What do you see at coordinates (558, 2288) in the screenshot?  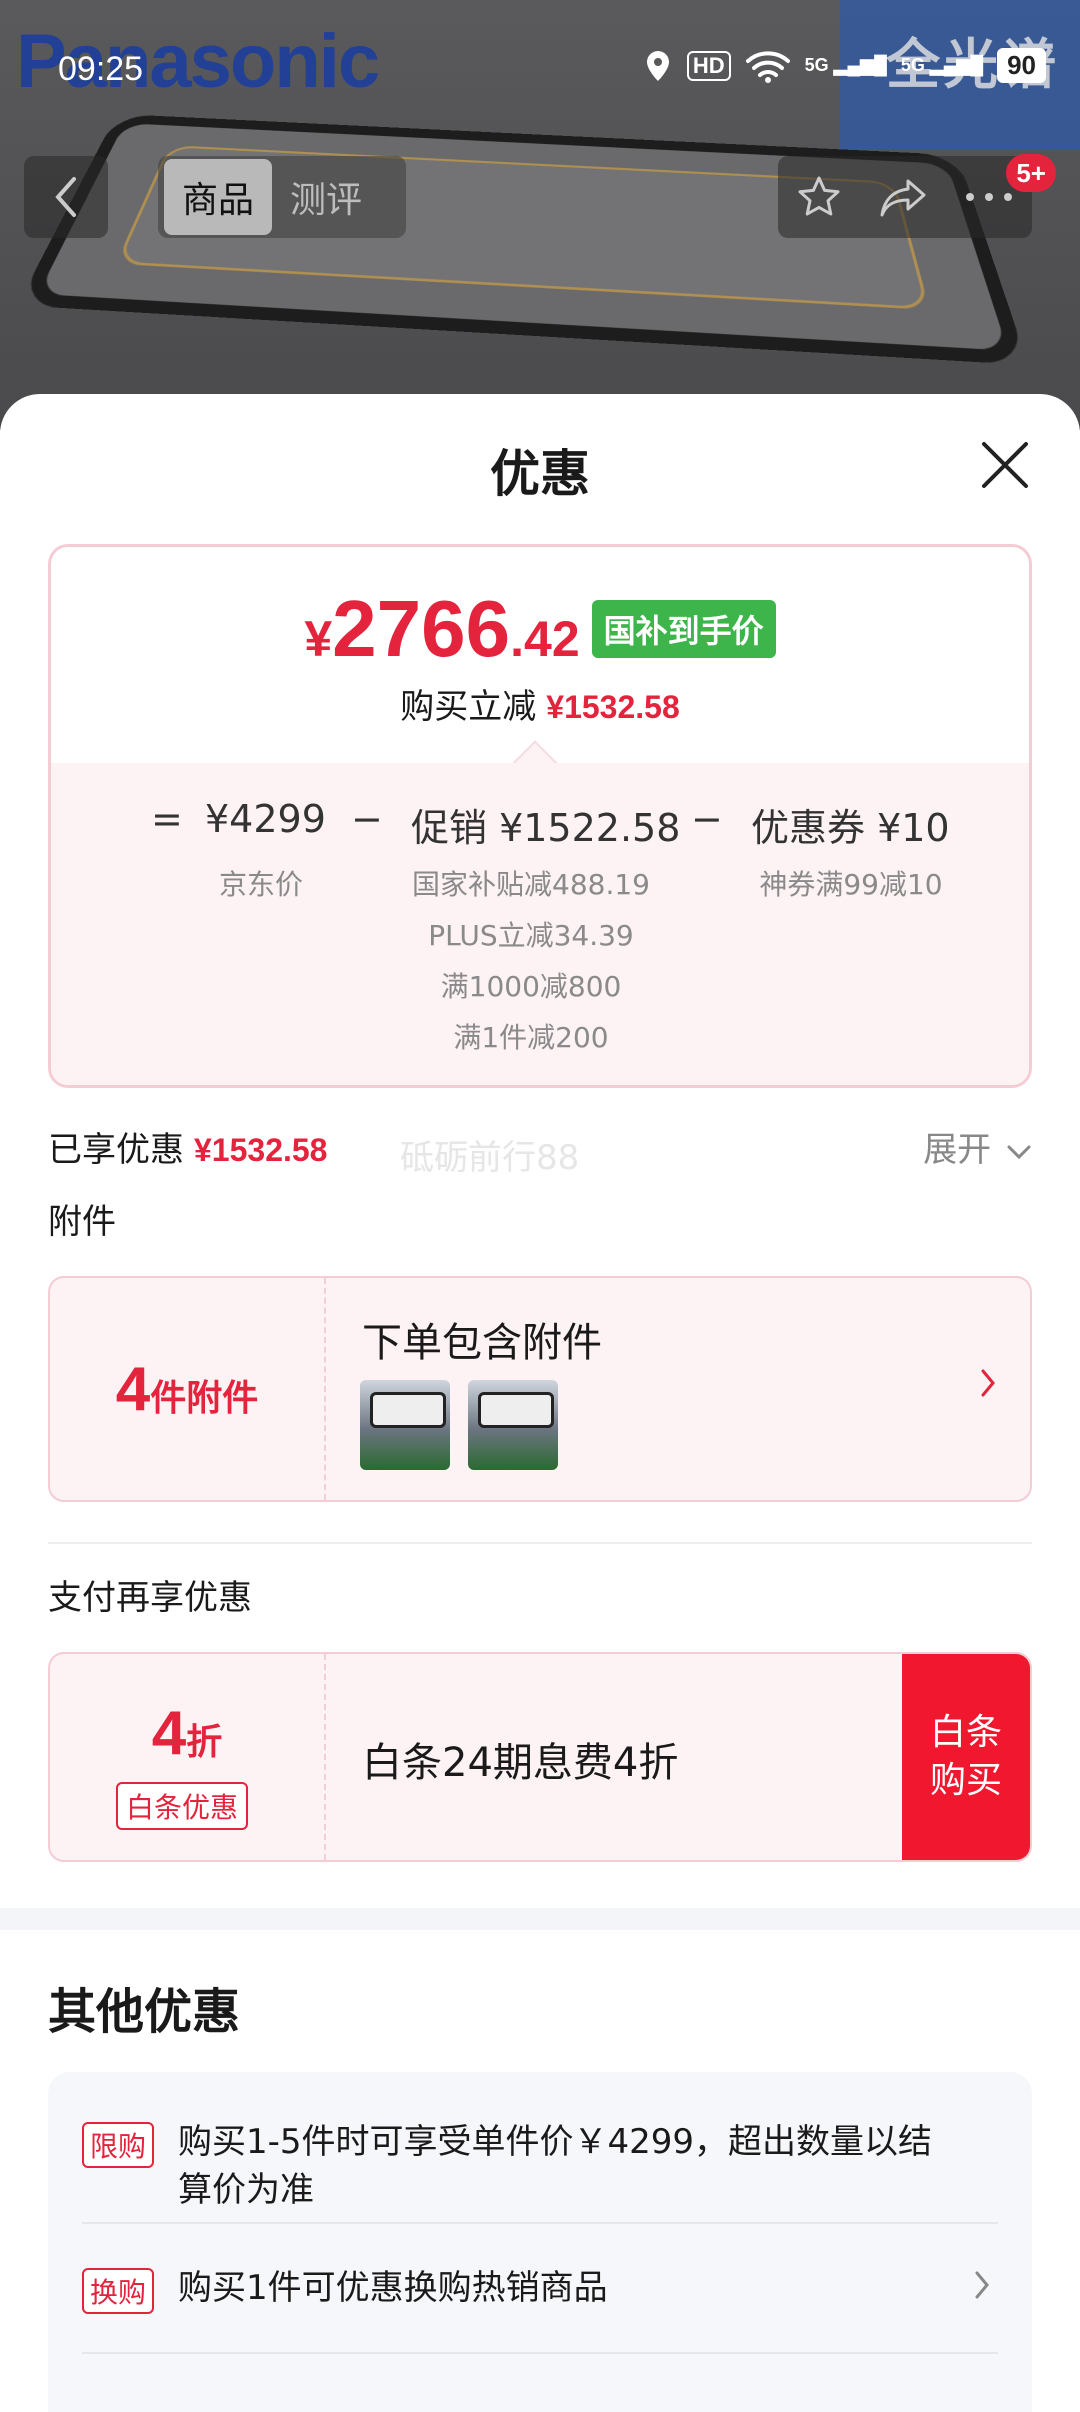 I see `offer-text: 购买1件可优惠换购热销商品` at bounding box center [558, 2288].